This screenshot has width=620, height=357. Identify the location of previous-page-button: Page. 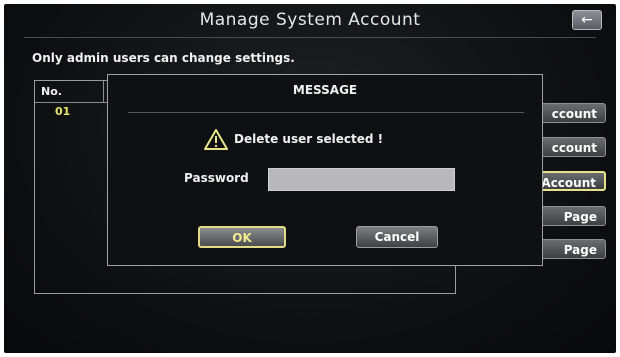
(569, 216).